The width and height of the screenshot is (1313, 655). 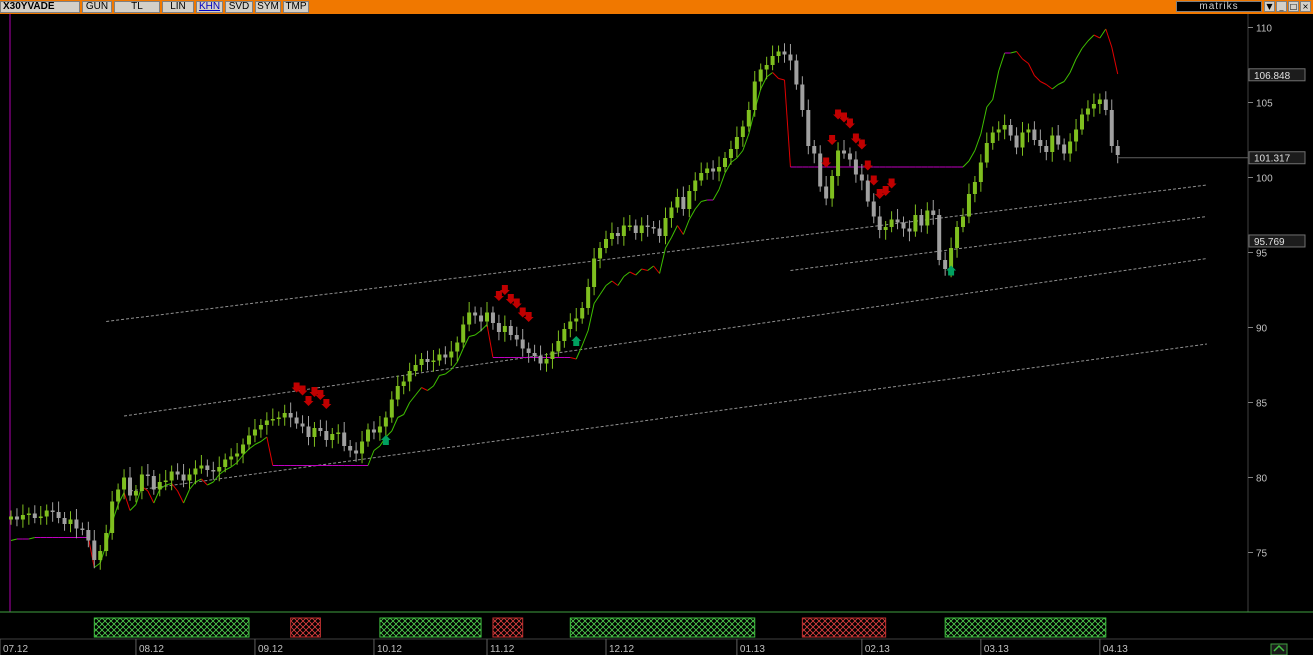 I want to click on lin-button: LIN, so click(x=178, y=7).